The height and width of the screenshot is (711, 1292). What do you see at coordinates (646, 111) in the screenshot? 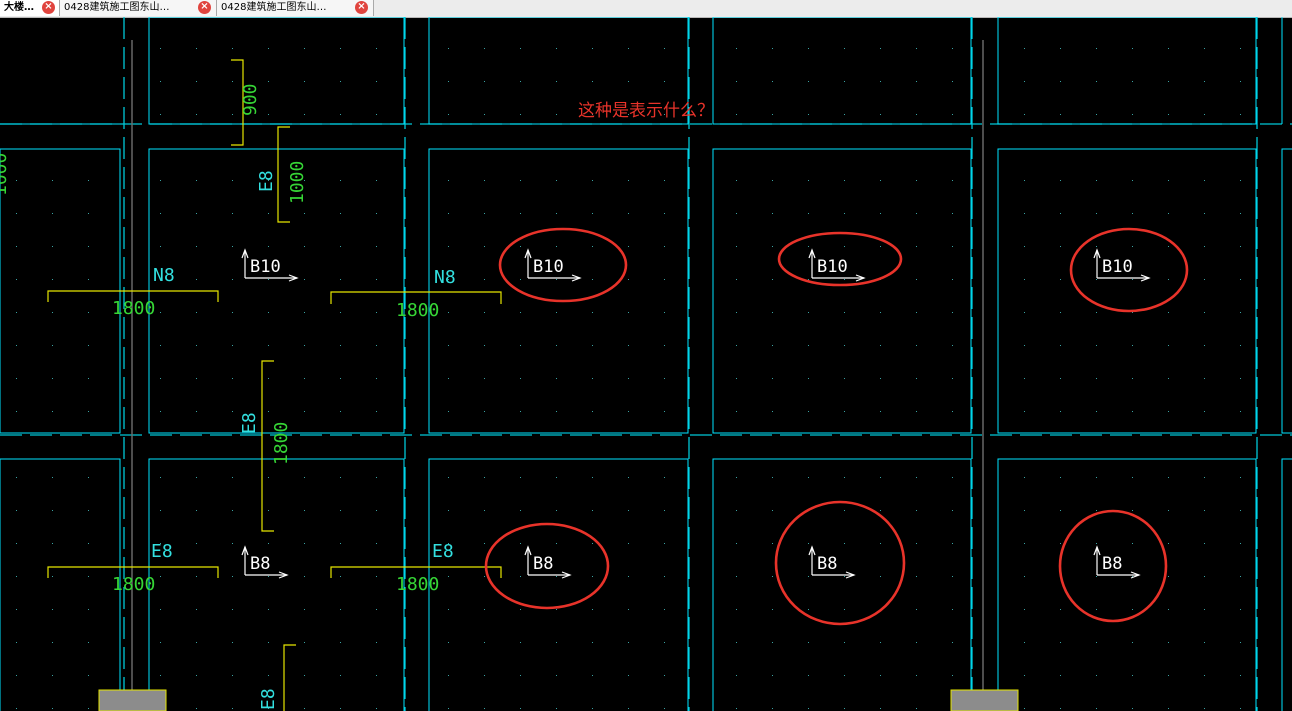
I see `annotation-question: 这种是表示什么？` at bounding box center [646, 111].